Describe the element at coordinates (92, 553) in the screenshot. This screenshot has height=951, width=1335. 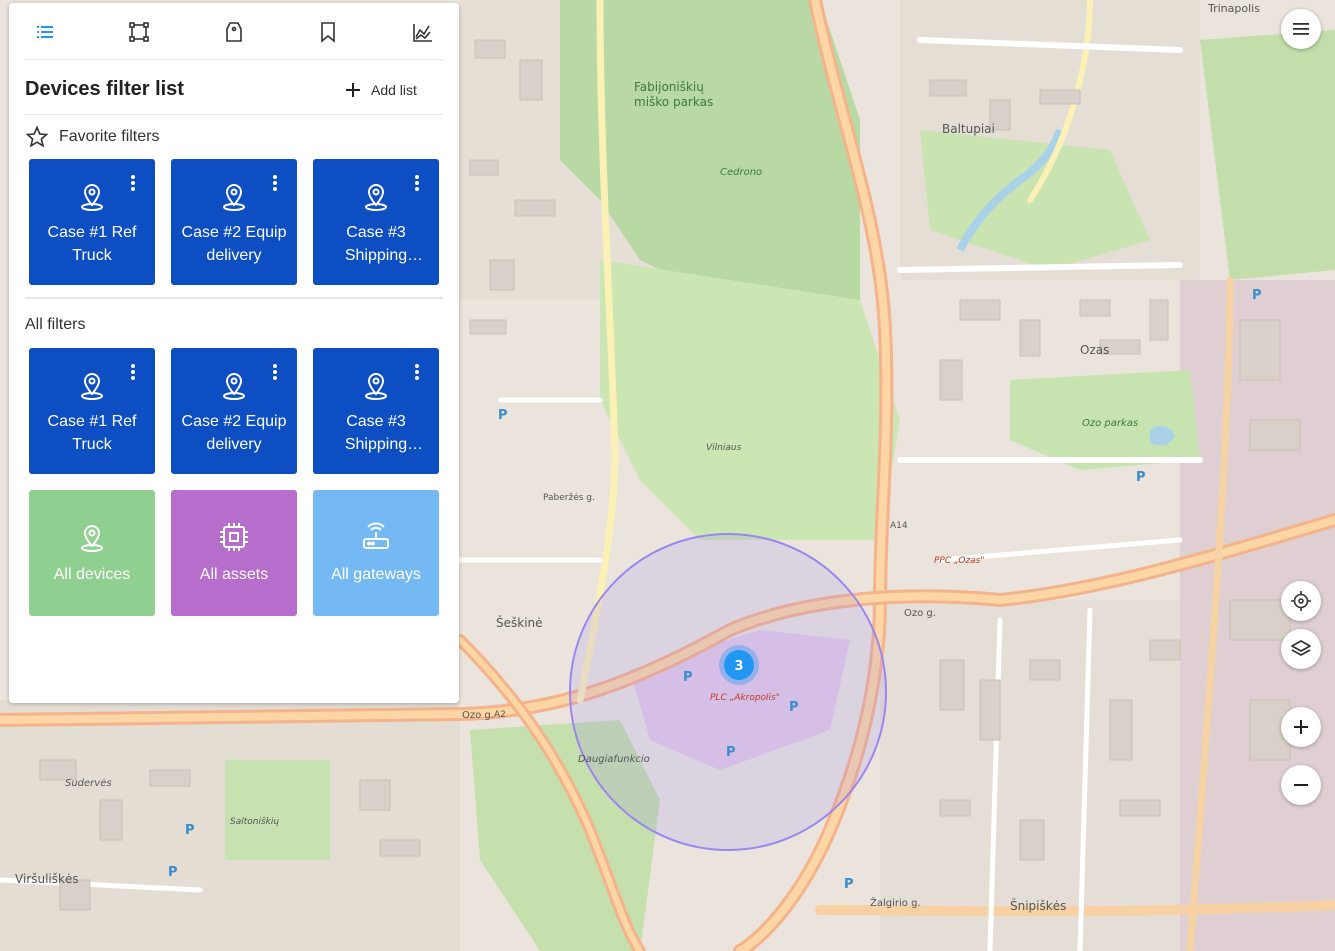
I see `all-devices-card: All devices` at that location.